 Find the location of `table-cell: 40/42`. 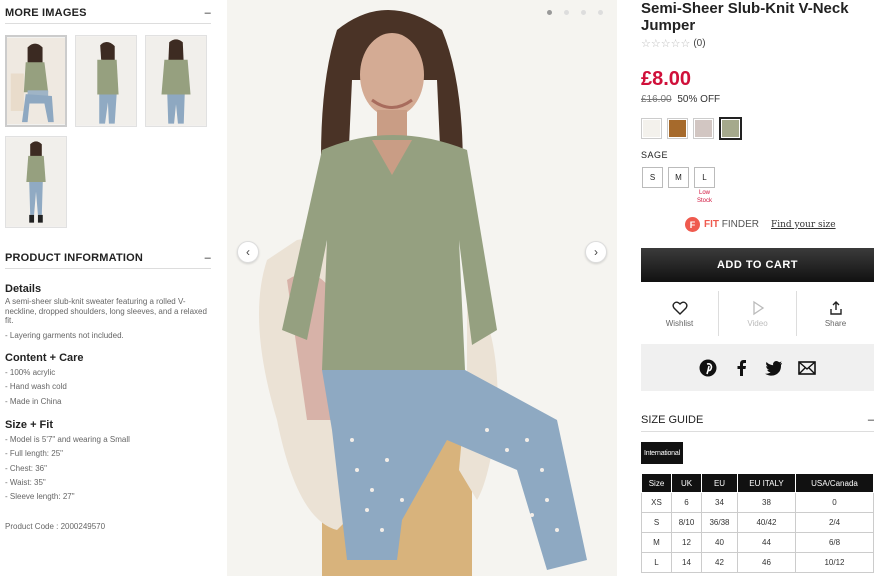

table-cell: 40/42 is located at coordinates (766, 522).